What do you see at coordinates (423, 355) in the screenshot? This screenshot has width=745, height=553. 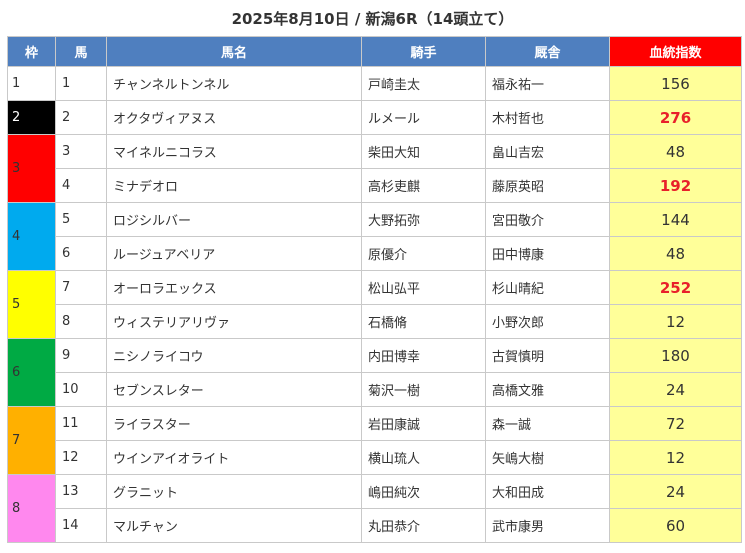 I see `jockey-cell: 内田博幸` at bounding box center [423, 355].